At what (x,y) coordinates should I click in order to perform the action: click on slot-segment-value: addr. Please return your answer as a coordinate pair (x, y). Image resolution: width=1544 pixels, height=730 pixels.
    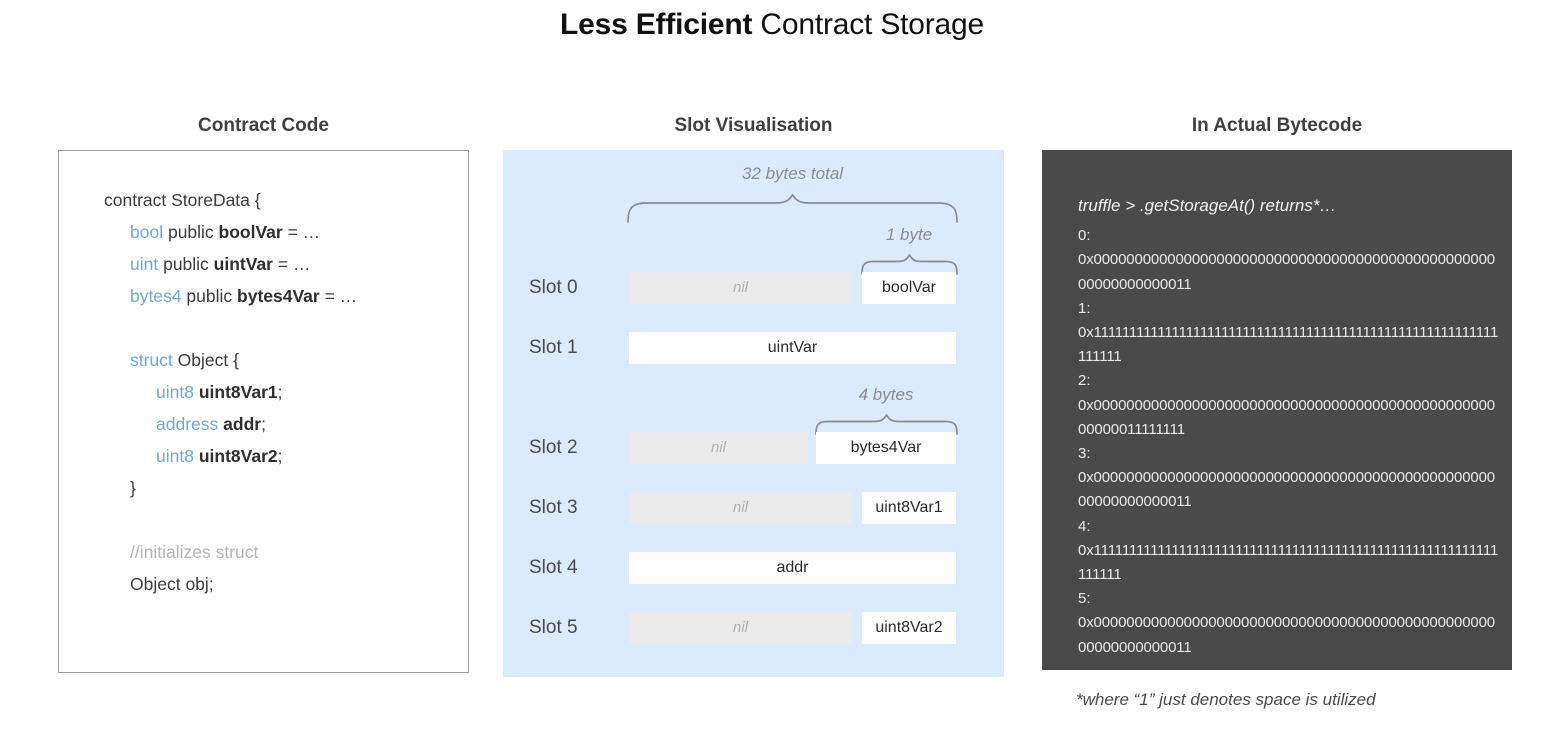
    Looking at the image, I should click on (792, 568).